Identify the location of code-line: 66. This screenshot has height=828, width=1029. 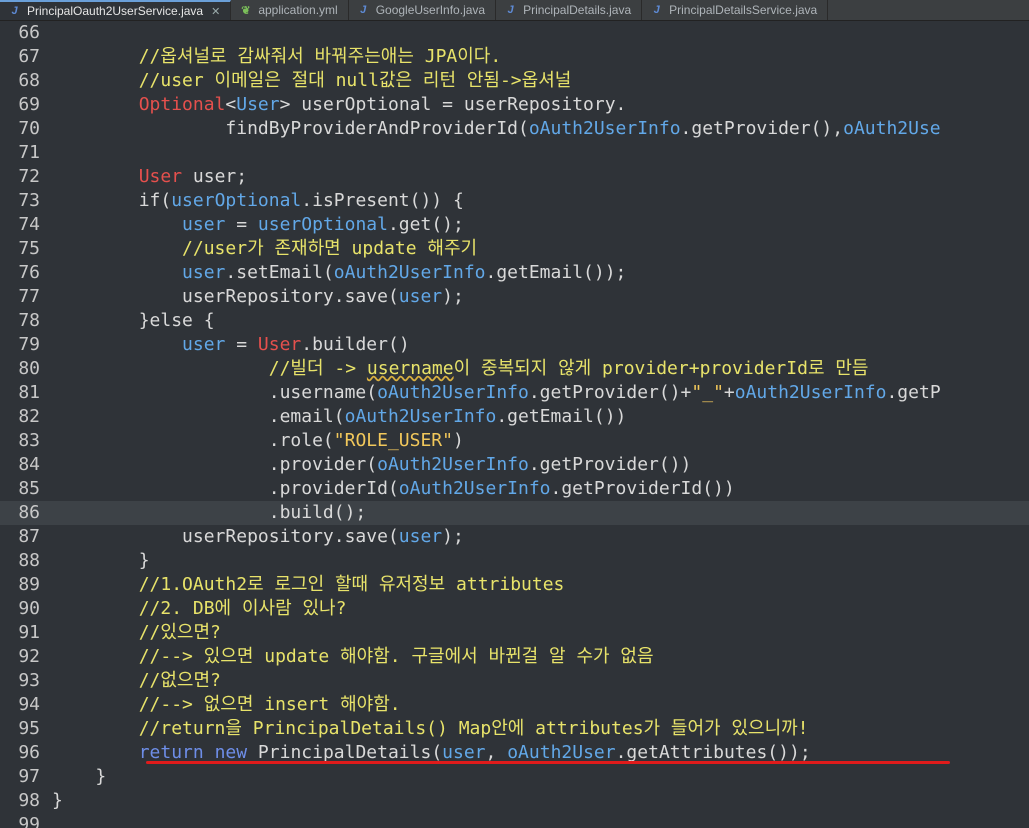
(514, 33).